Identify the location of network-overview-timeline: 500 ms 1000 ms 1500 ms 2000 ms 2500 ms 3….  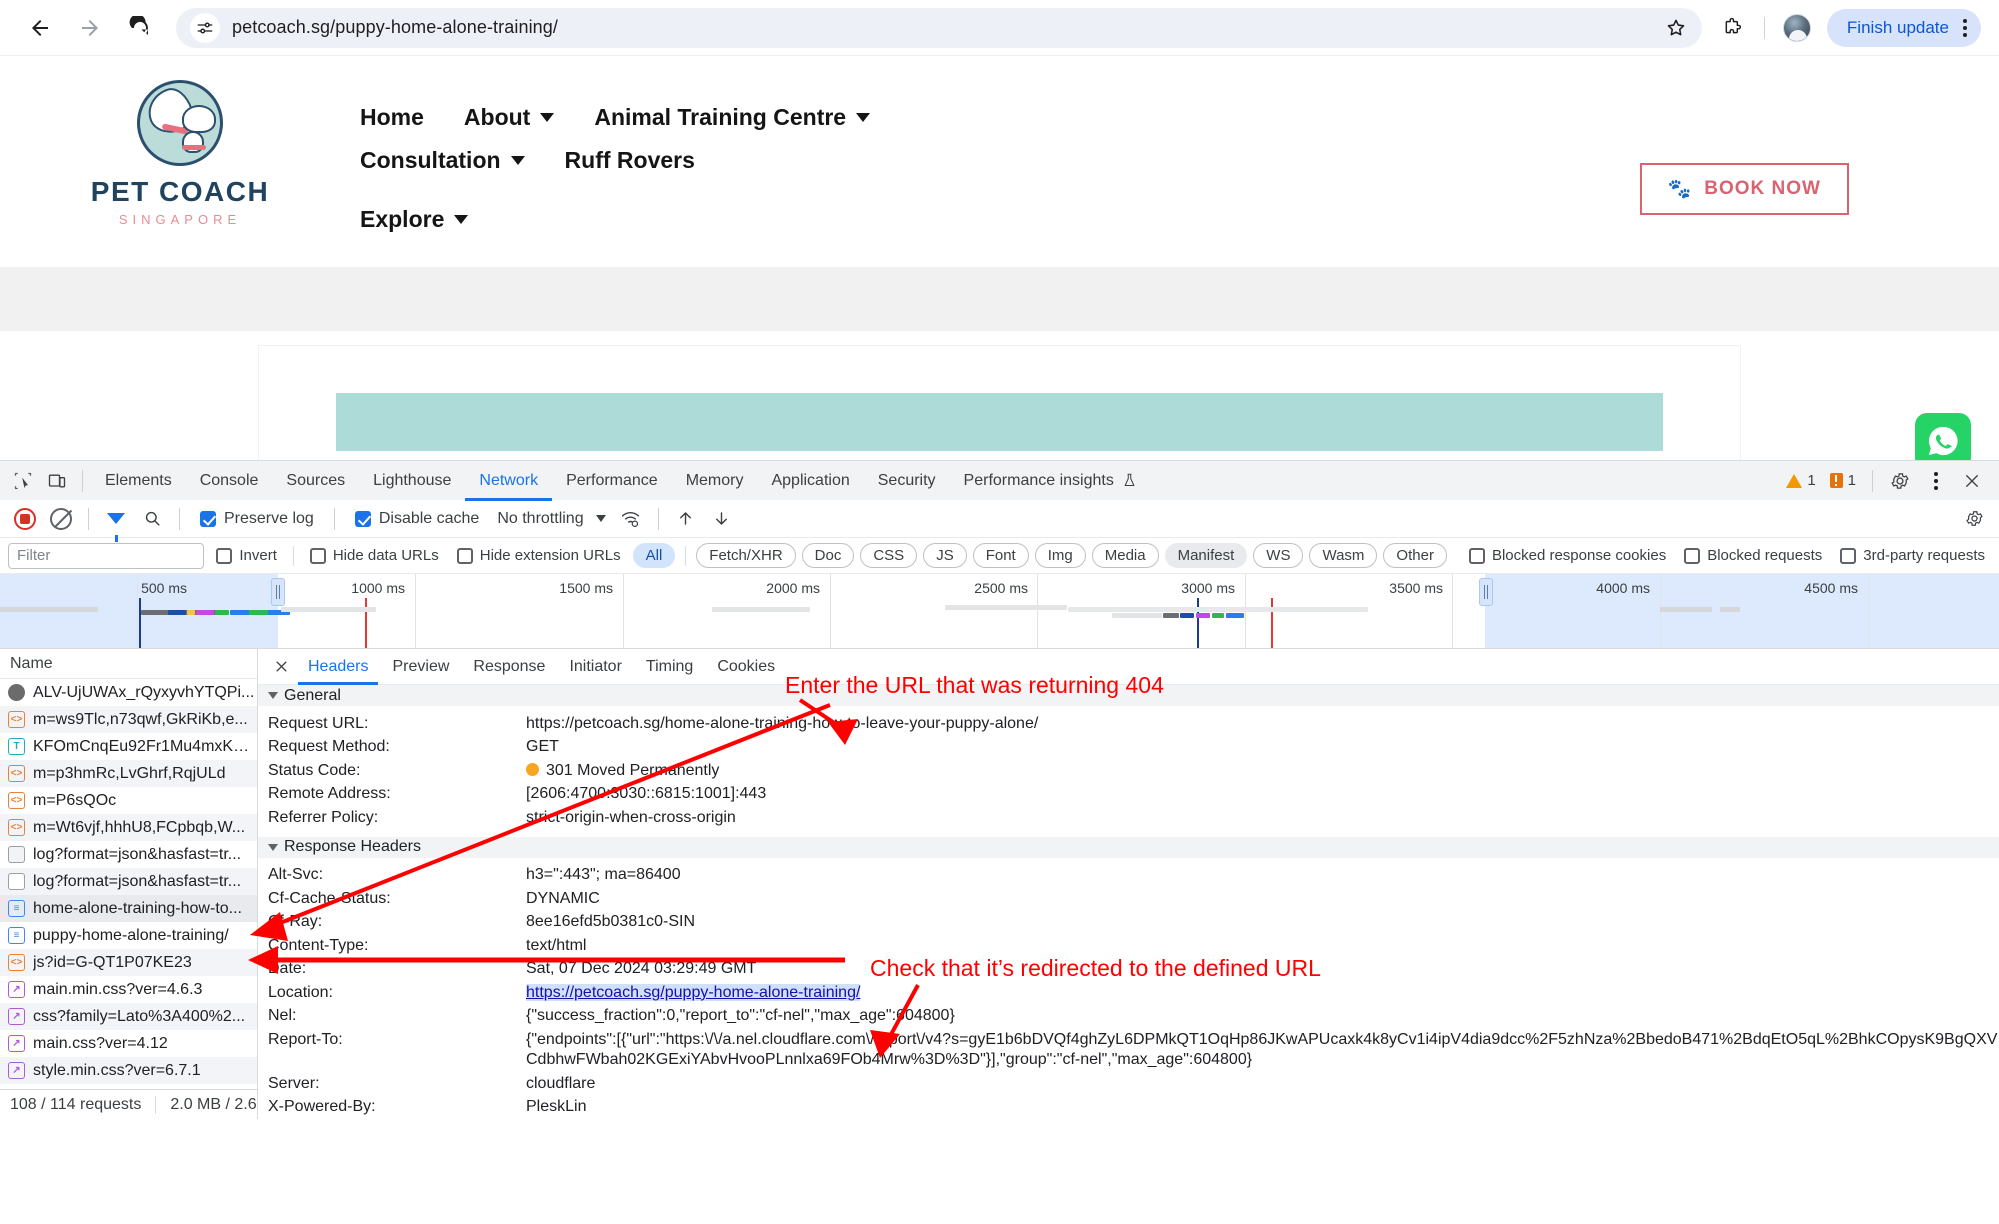
(999, 611).